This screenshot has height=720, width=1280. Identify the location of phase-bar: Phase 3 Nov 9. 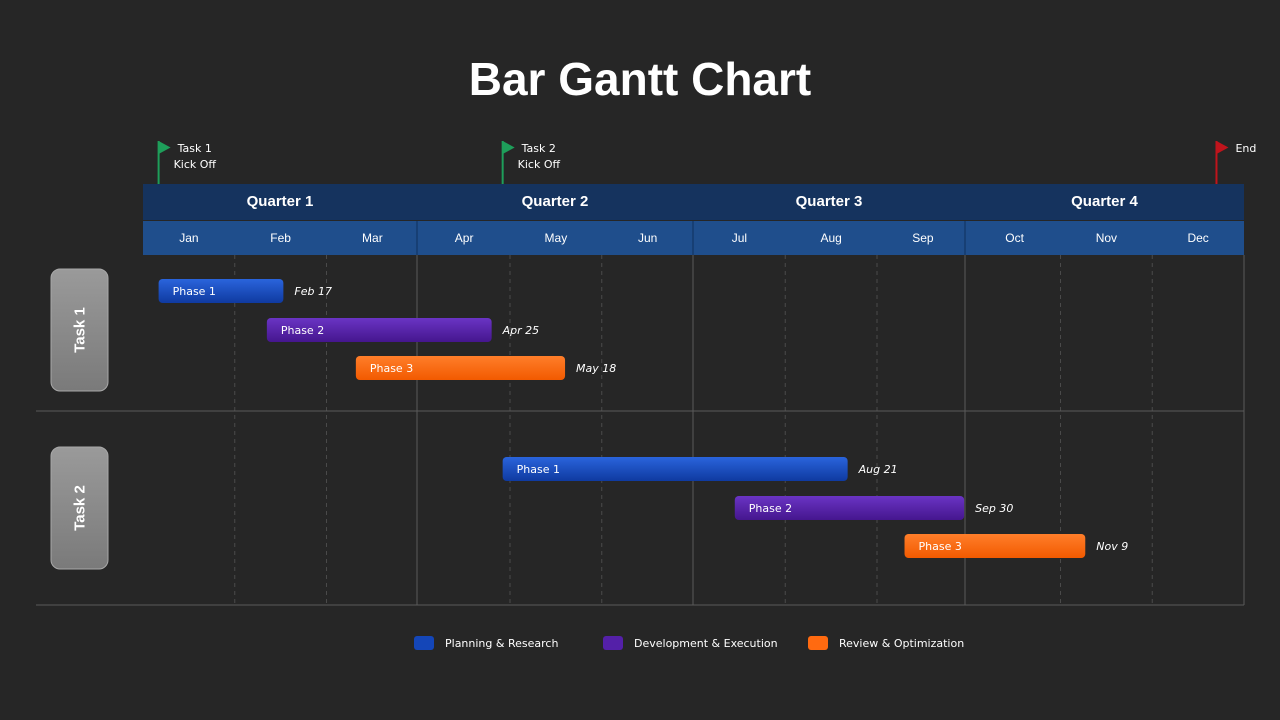
(1016, 546).